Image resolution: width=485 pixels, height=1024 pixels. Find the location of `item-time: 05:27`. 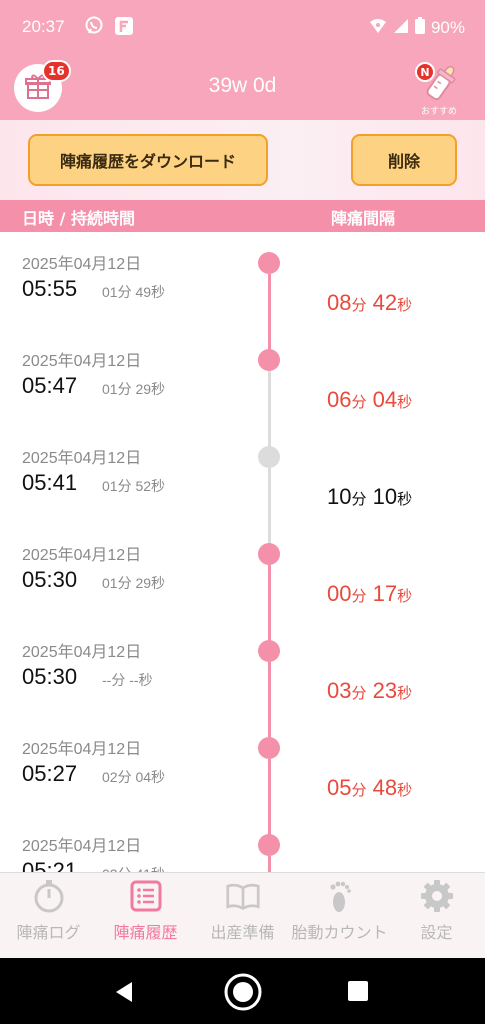

item-time: 05:27 is located at coordinates (50, 773).